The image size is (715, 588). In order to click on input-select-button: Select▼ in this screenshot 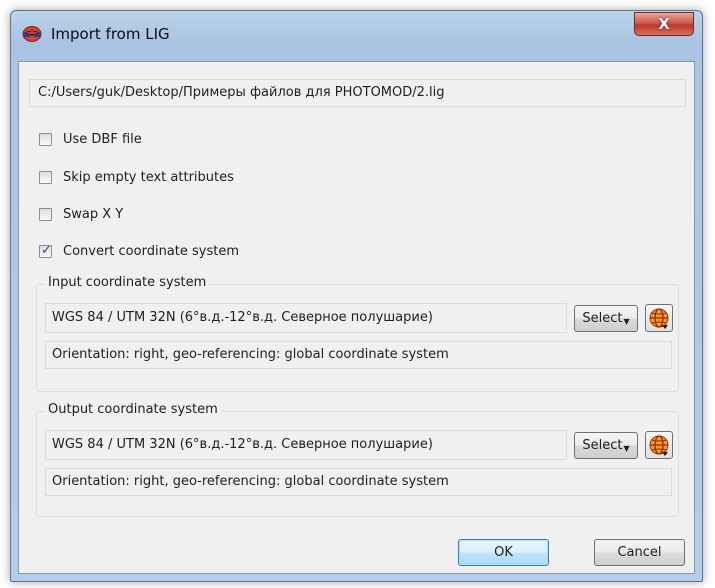, I will do `click(606, 318)`.